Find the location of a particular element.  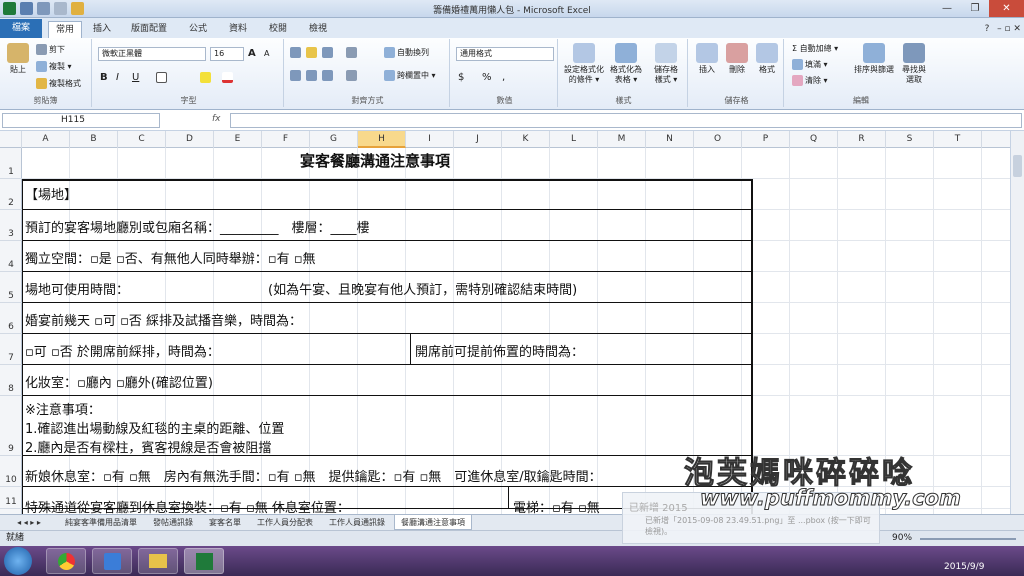

indent-button is located at coordinates (351, 75).